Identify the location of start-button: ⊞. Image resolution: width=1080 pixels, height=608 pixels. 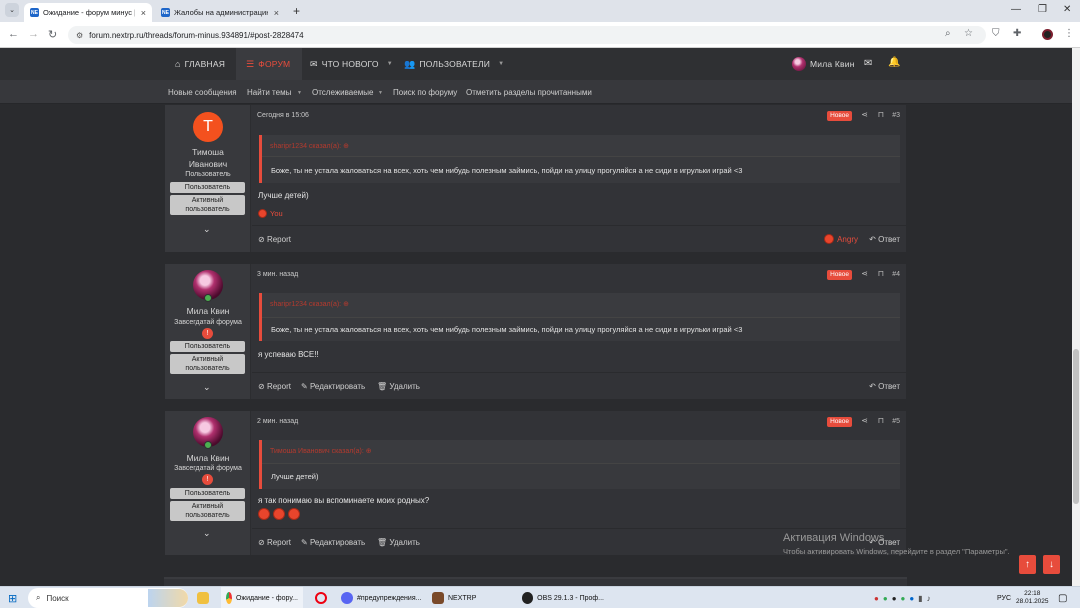
(12, 597).